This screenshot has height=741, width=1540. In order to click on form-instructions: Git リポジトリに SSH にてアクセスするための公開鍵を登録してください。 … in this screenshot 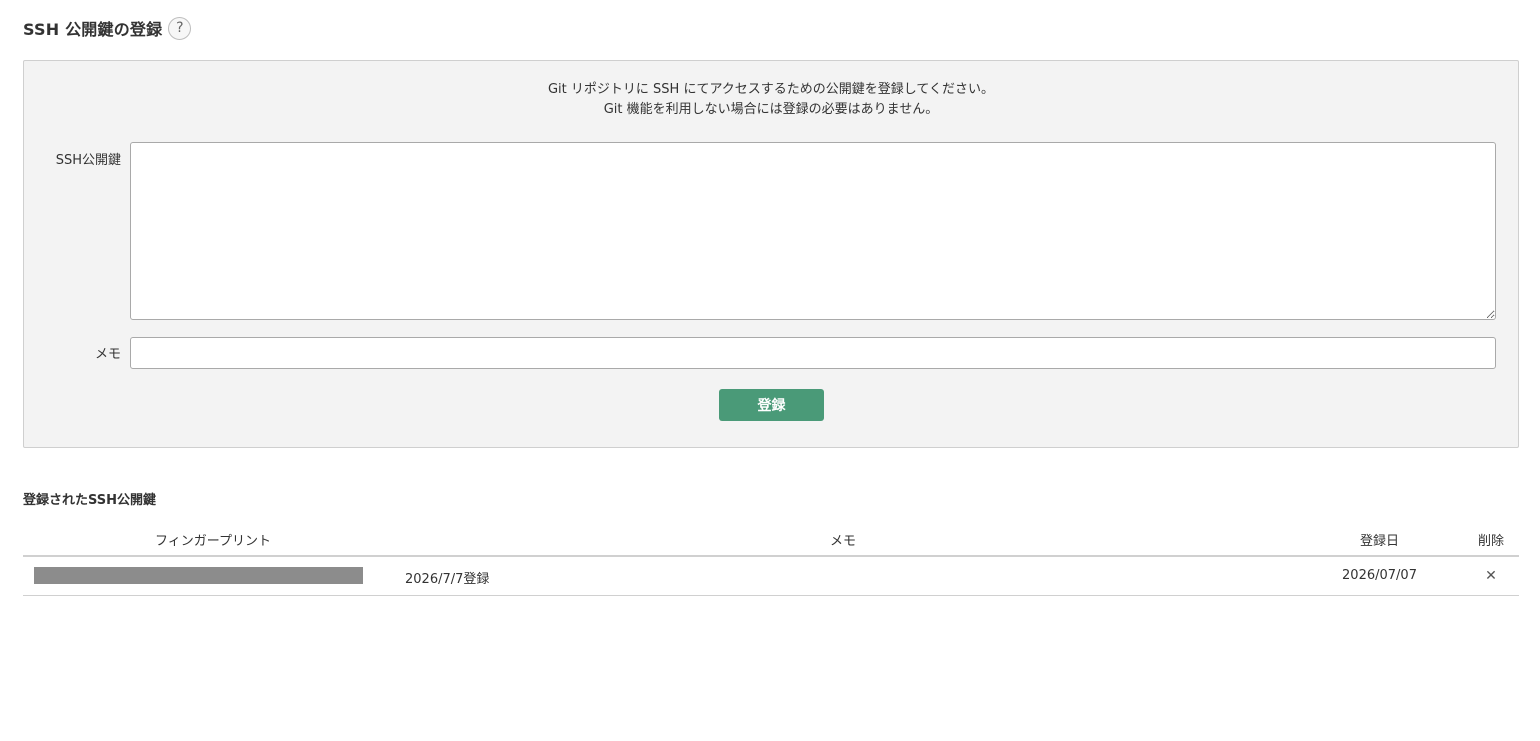, I will do `click(771, 100)`.